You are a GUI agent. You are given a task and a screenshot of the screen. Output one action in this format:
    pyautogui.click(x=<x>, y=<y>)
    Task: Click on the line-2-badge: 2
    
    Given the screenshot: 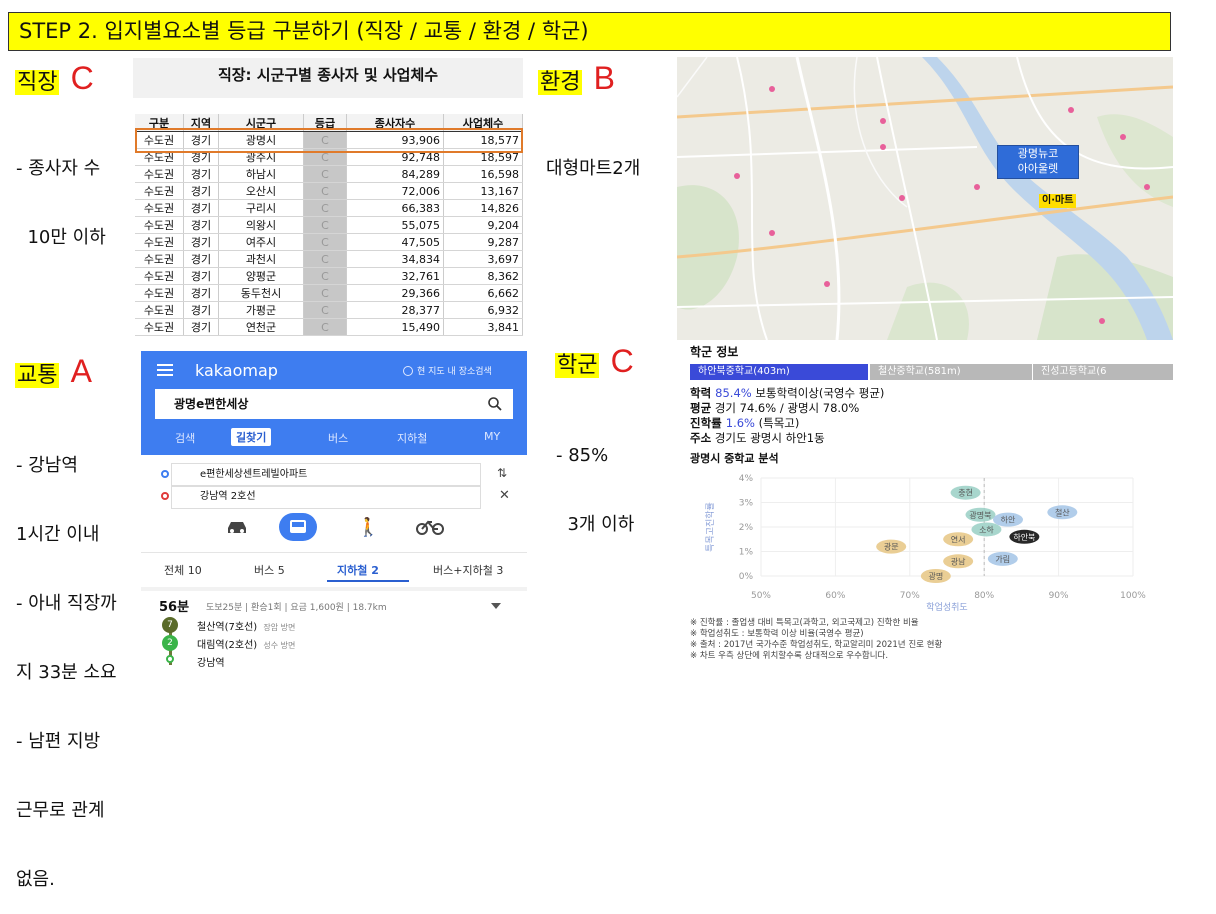 What is the action you would take?
    pyautogui.click(x=170, y=643)
    